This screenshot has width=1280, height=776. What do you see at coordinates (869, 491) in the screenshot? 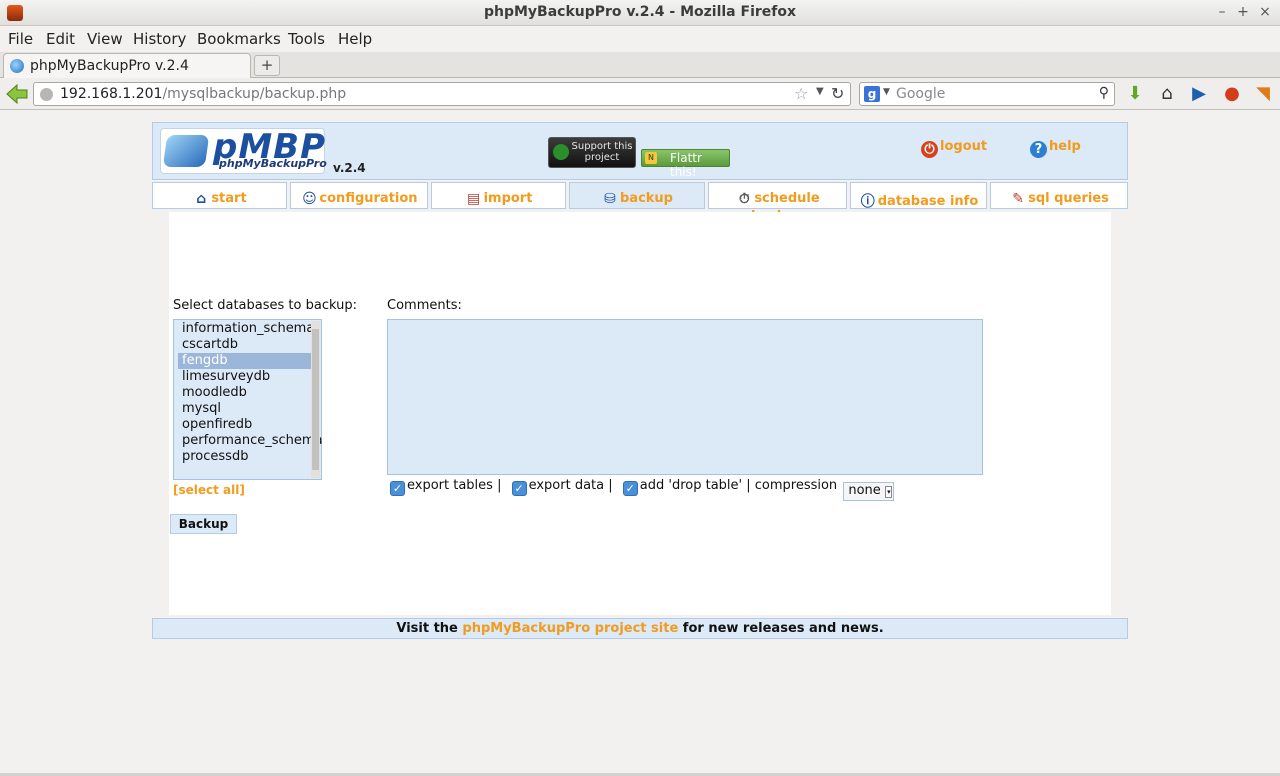
I see `compression-select: none ▾` at bounding box center [869, 491].